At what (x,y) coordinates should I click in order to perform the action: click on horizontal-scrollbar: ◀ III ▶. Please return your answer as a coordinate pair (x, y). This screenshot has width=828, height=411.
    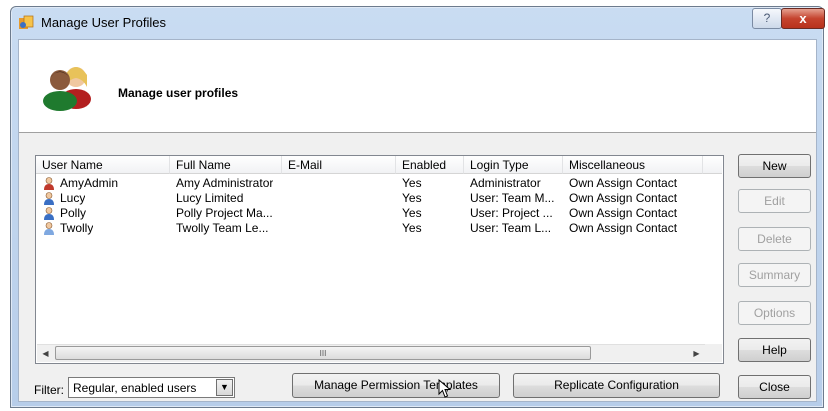
    Looking at the image, I should click on (371, 353).